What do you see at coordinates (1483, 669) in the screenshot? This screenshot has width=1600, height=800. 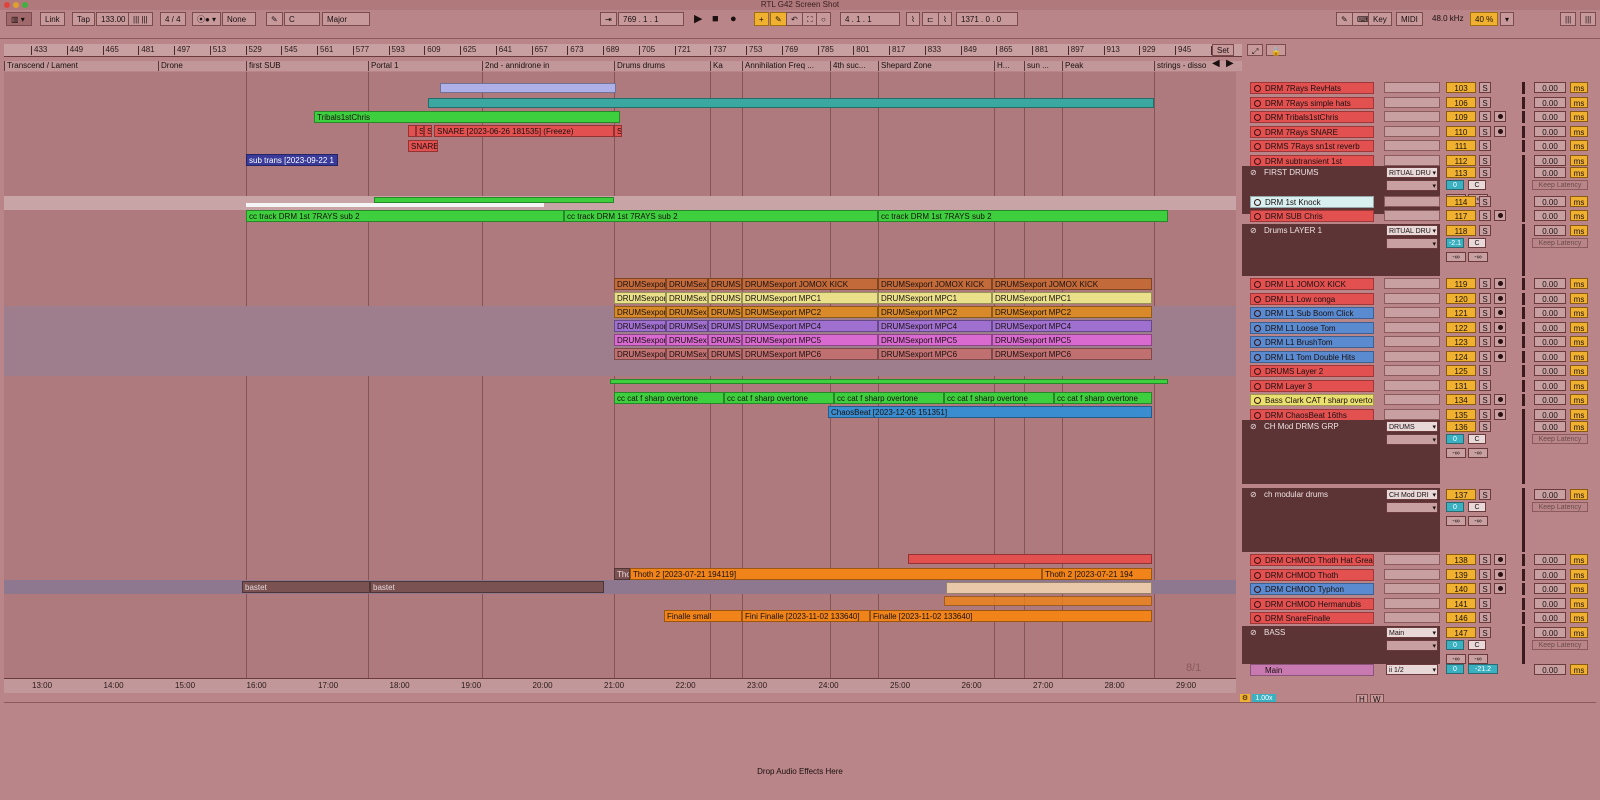 I see `master-level-field: -21.2` at bounding box center [1483, 669].